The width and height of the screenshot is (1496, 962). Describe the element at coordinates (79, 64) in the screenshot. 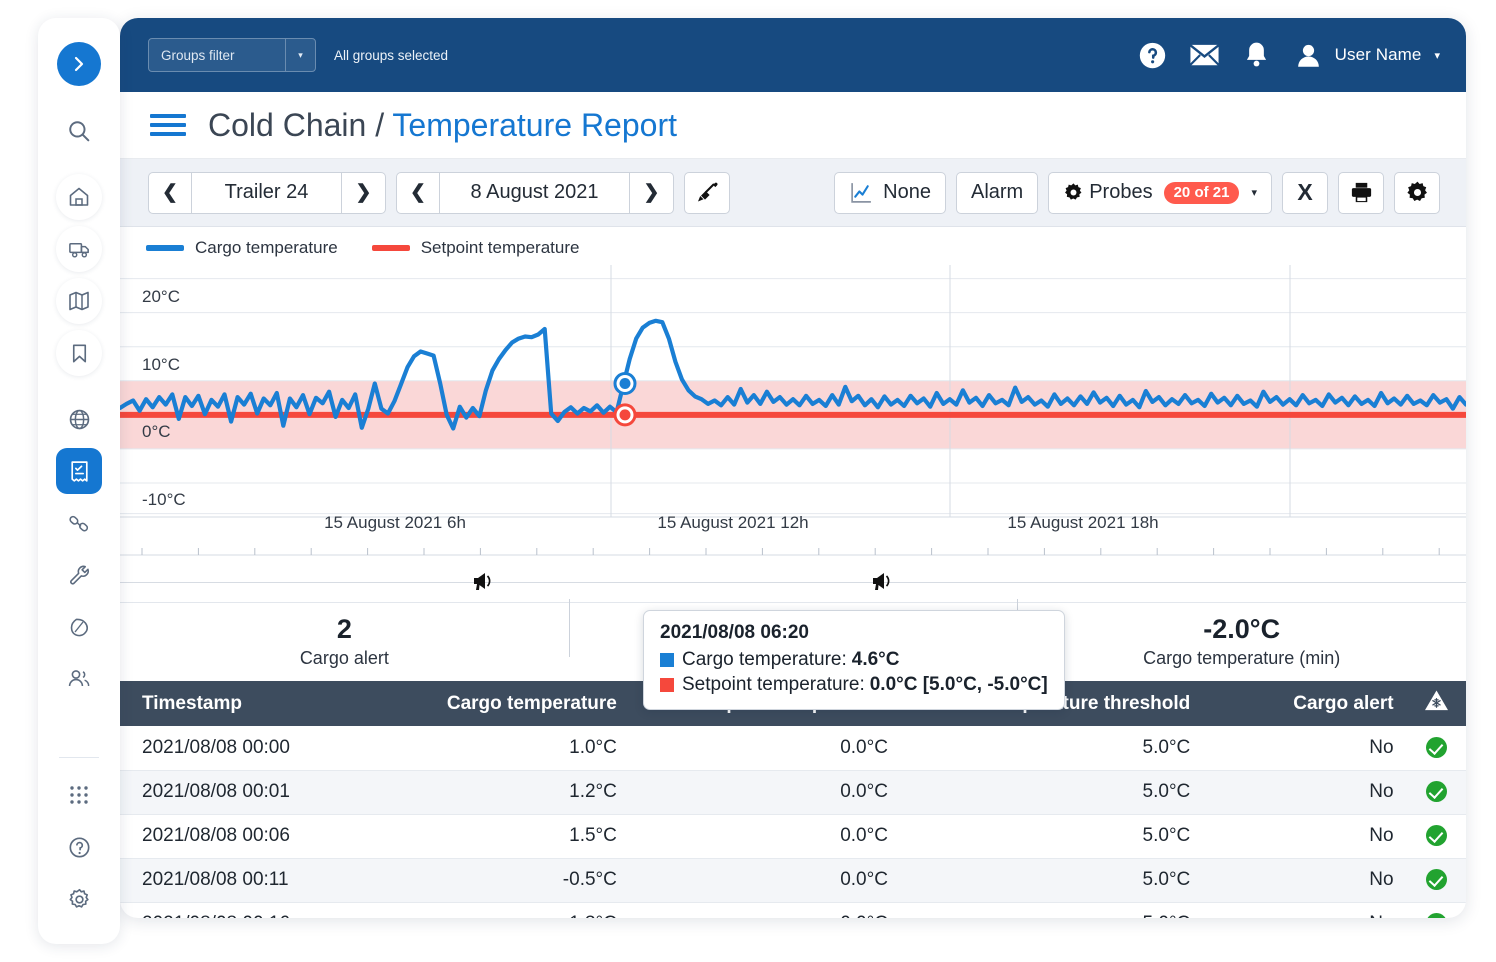

I see `logo-button` at that location.